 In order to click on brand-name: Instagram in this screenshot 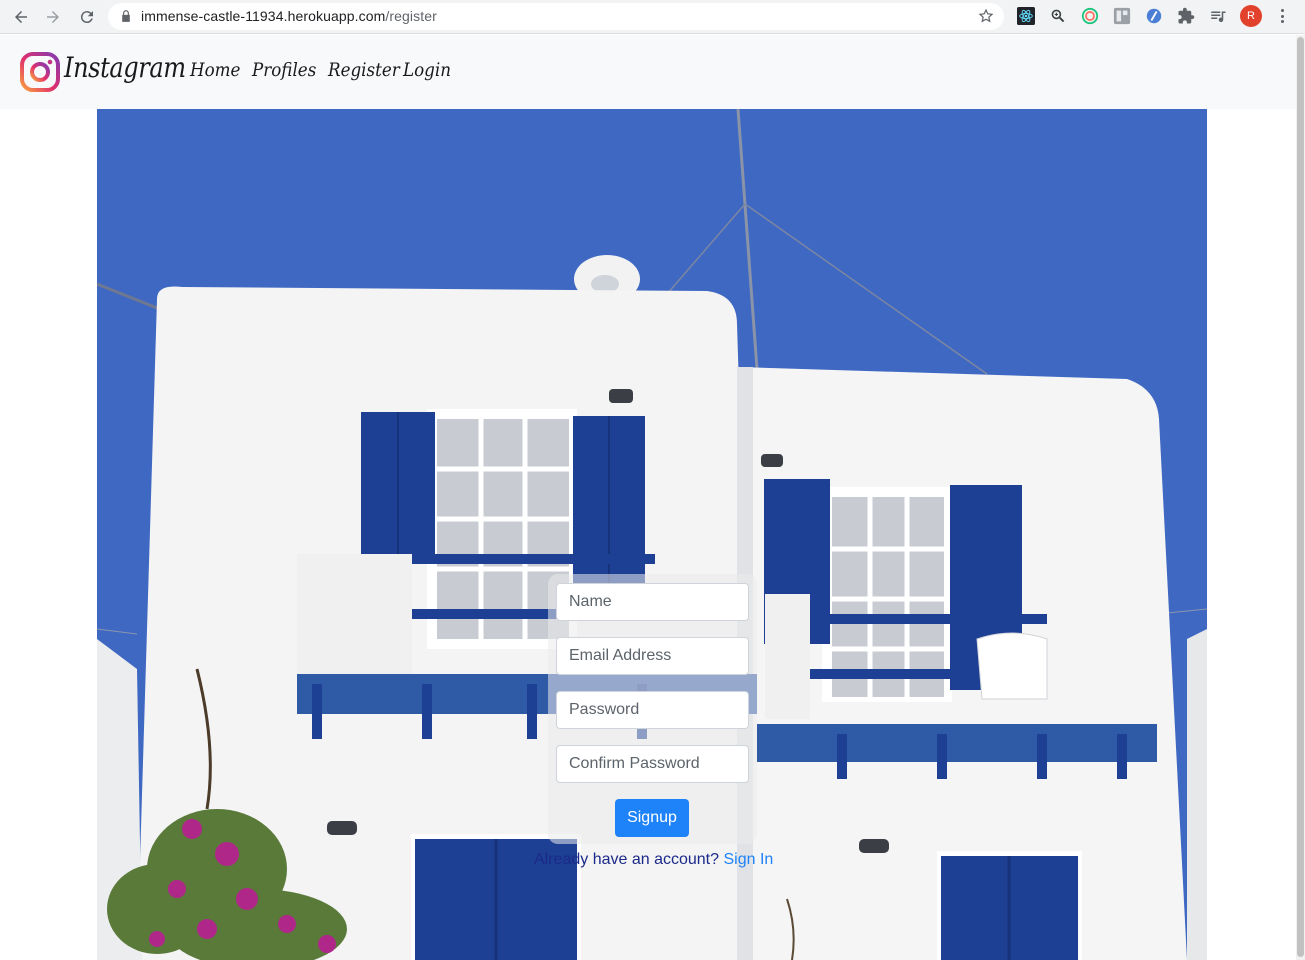, I will do `click(125, 67)`.